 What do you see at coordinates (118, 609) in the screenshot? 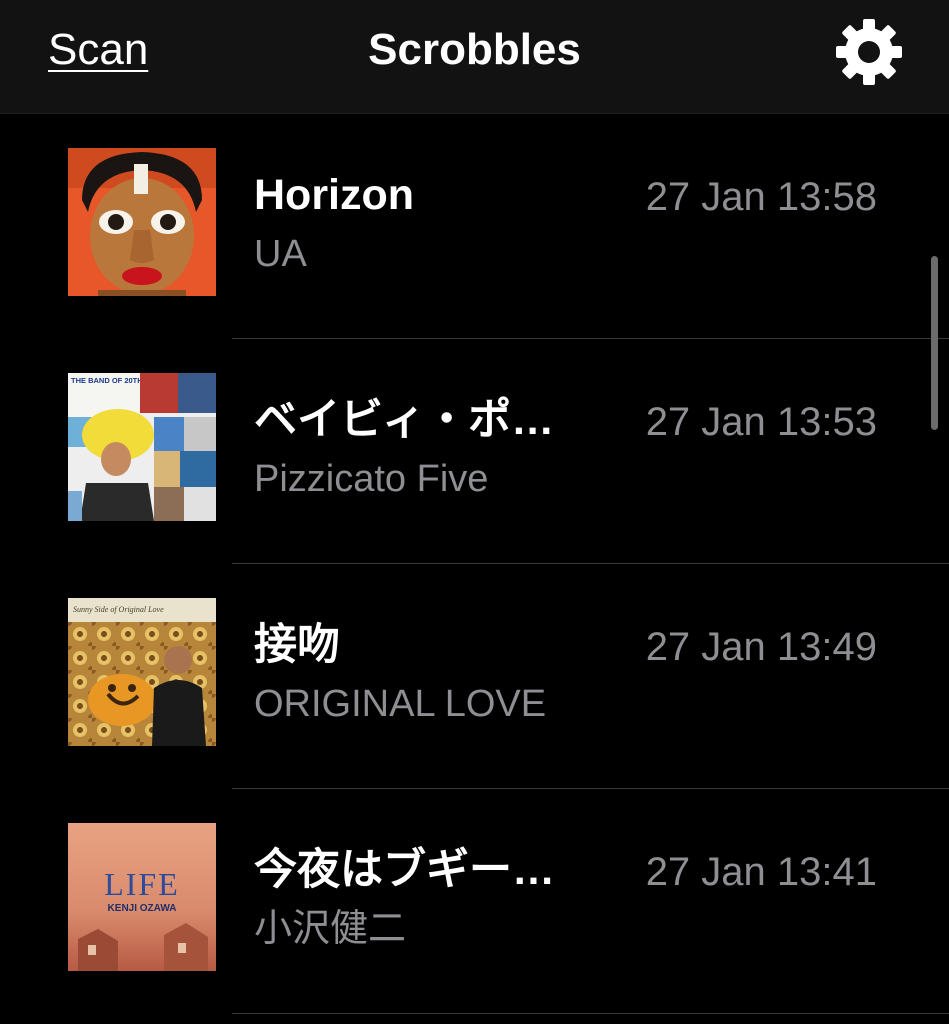
I see `album-art-text: Sunny Side of Original Love` at bounding box center [118, 609].